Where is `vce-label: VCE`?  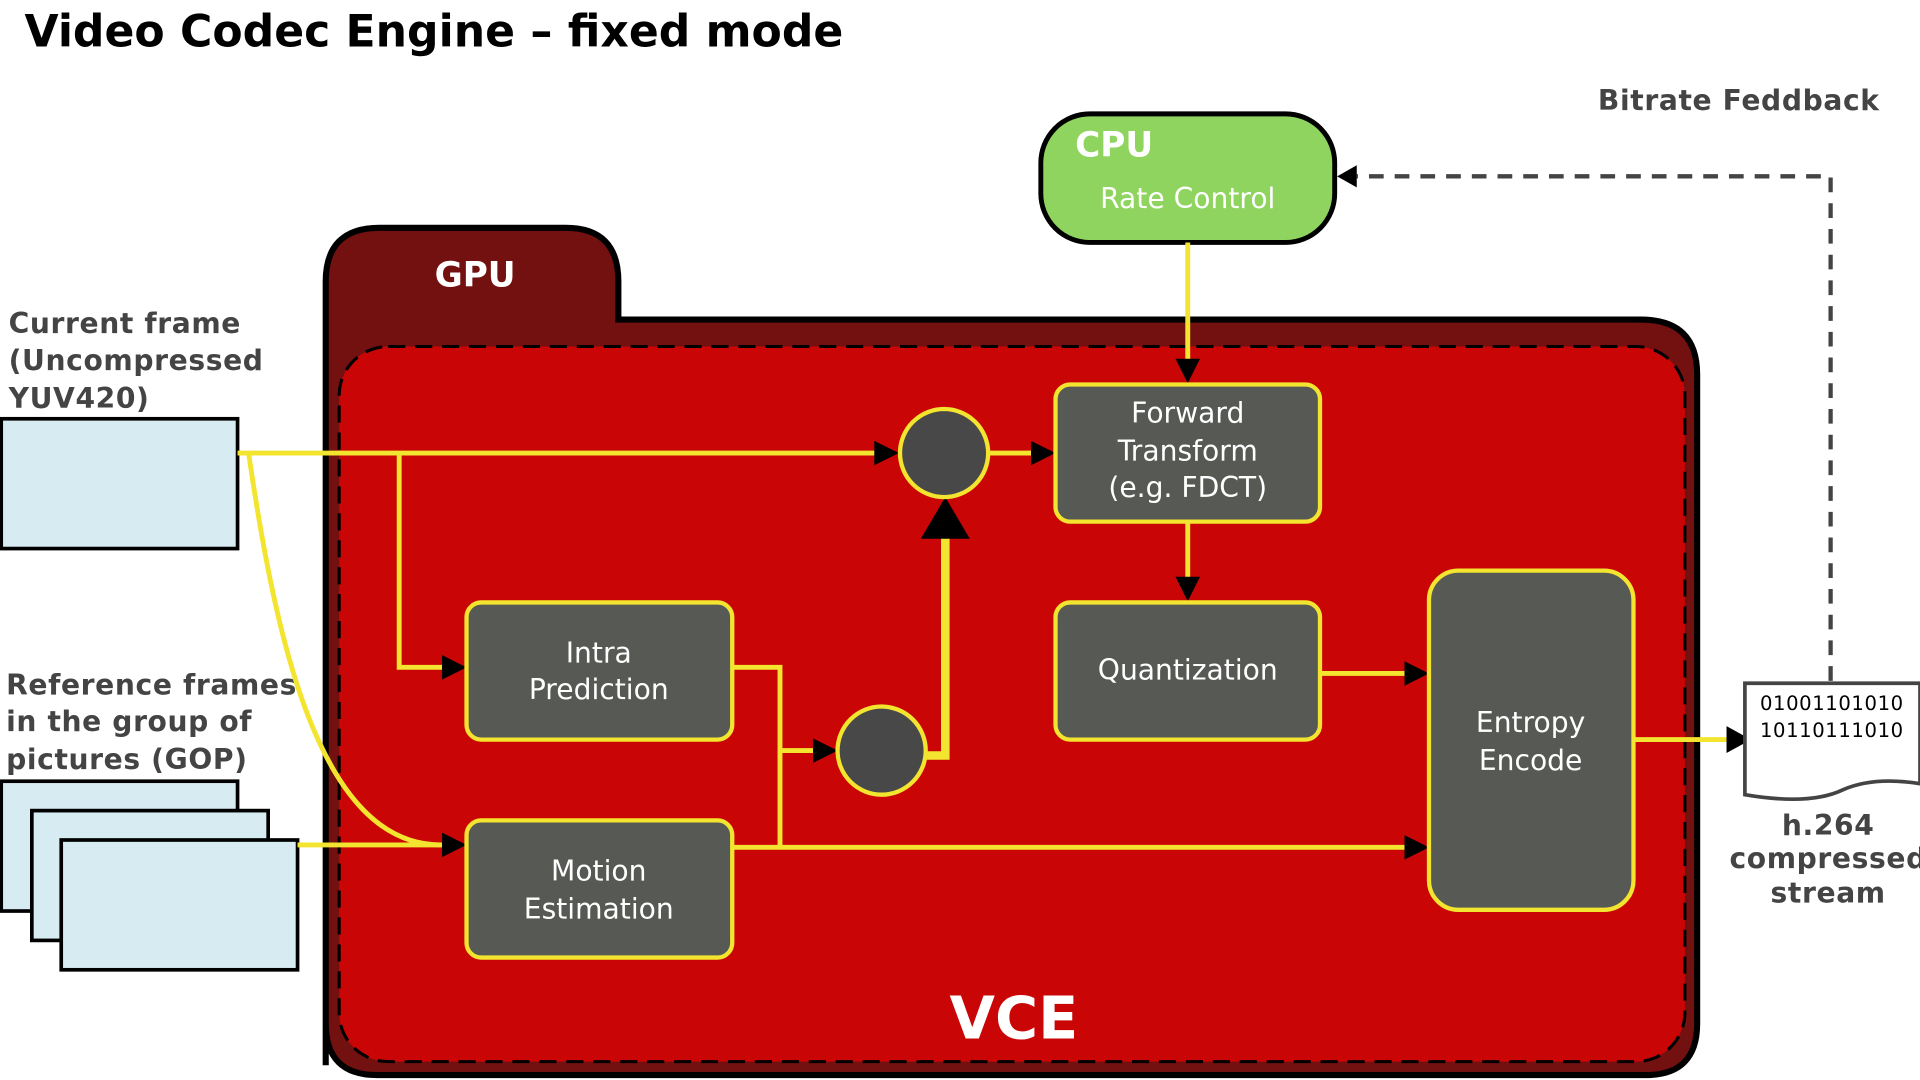
vce-label: VCE is located at coordinates (1013, 1017).